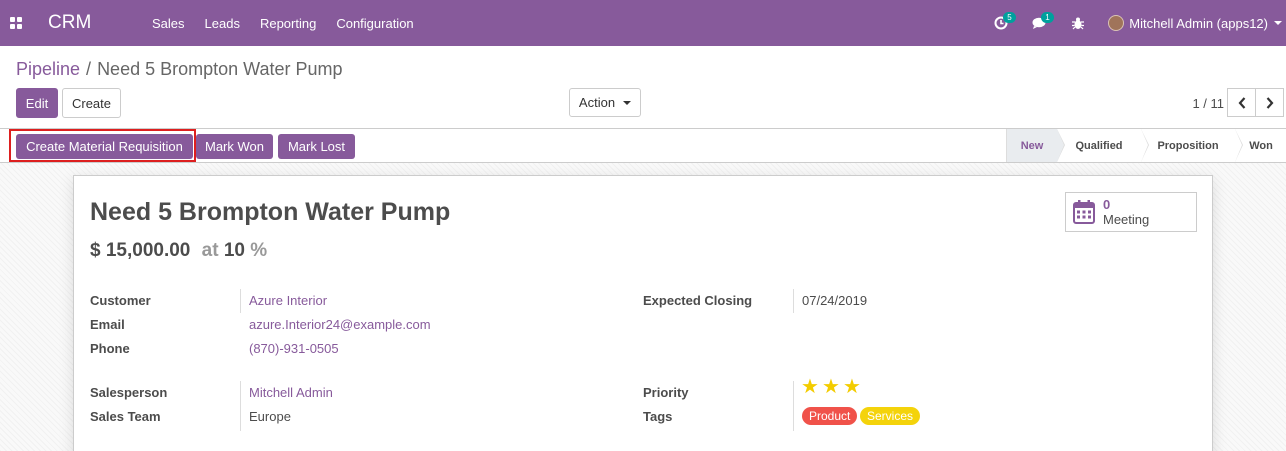  What do you see at coordinates (666, 392) in the screenshot?
I see `priority-label: Priority` at bounding box center [666, 392].